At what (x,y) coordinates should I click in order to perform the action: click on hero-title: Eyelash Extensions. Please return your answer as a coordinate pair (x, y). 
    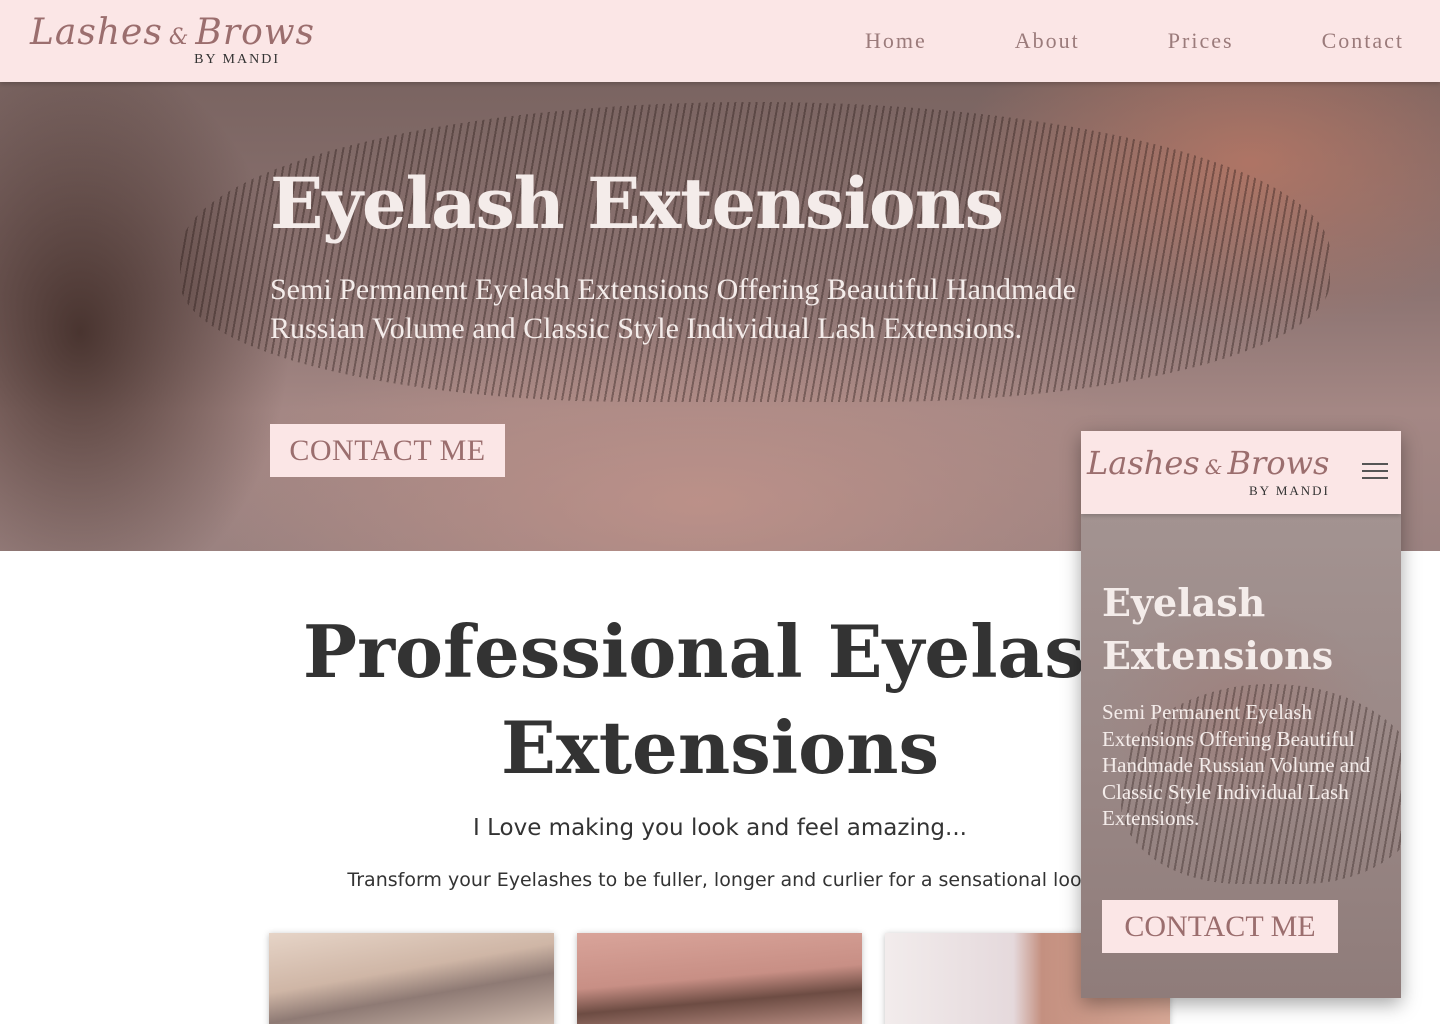
    Looking at the image, I should click on (637, 203).